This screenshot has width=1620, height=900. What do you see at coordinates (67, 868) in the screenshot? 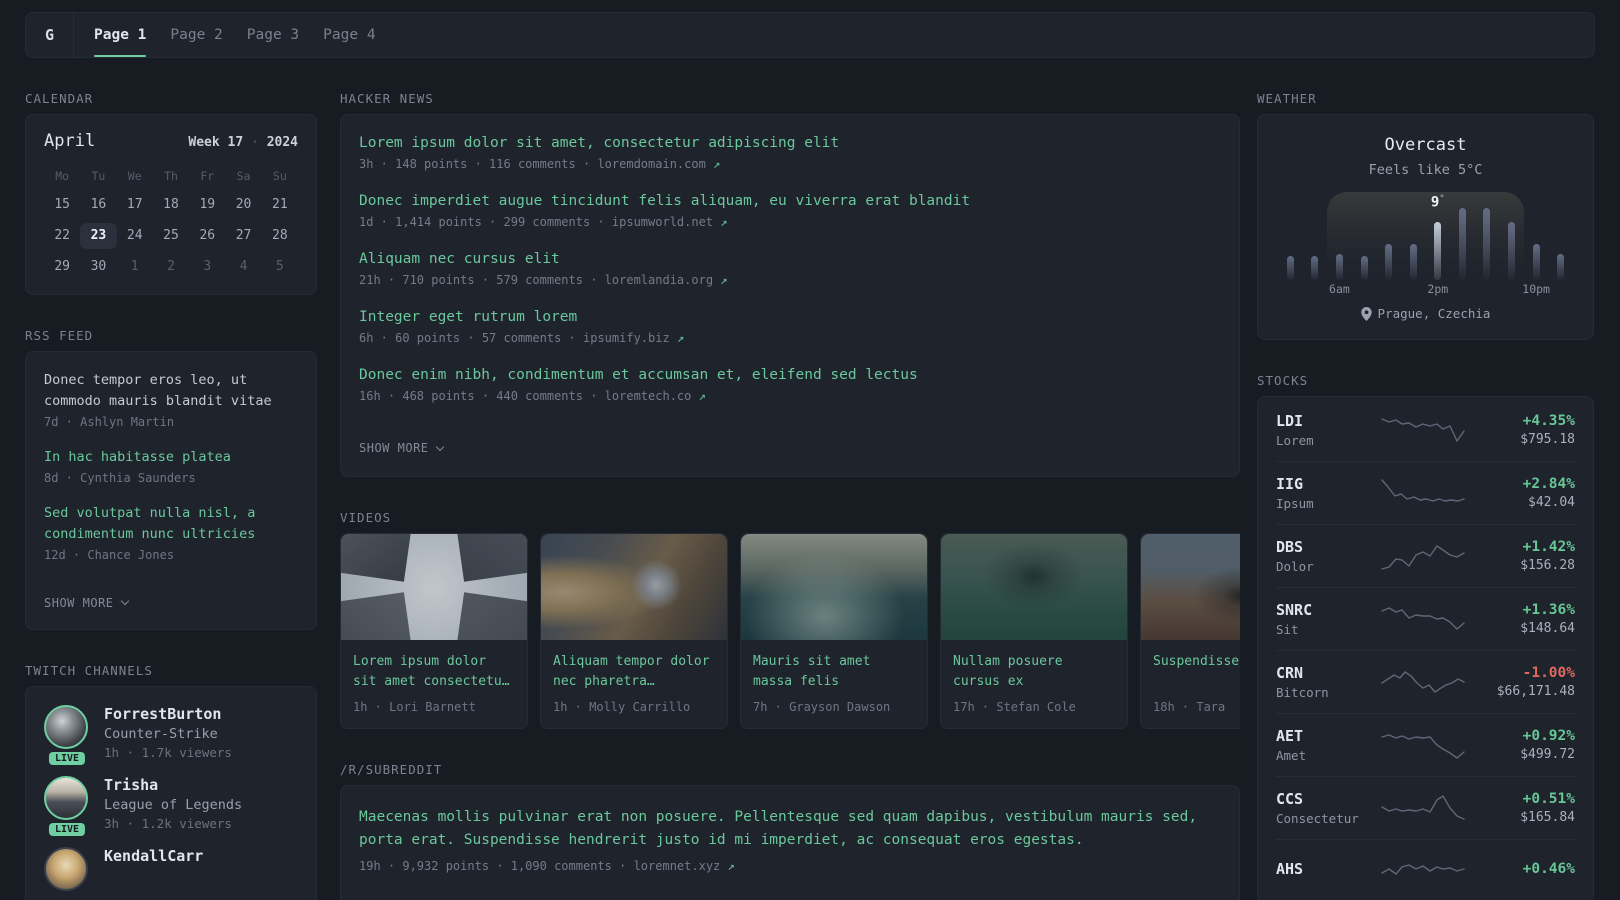
I see `avatar-wrap` at bounding box center [67, 868].